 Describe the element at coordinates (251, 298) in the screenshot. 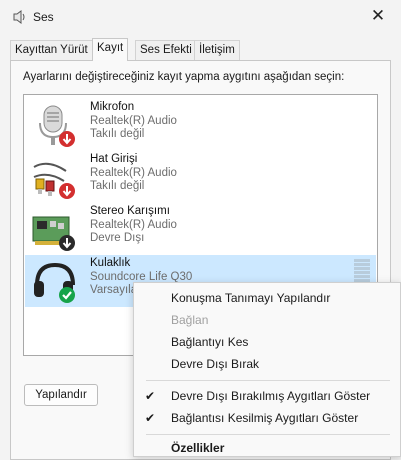

I see `menu-item-label: Konuşma Tanımayı Yapılandır` at that location.